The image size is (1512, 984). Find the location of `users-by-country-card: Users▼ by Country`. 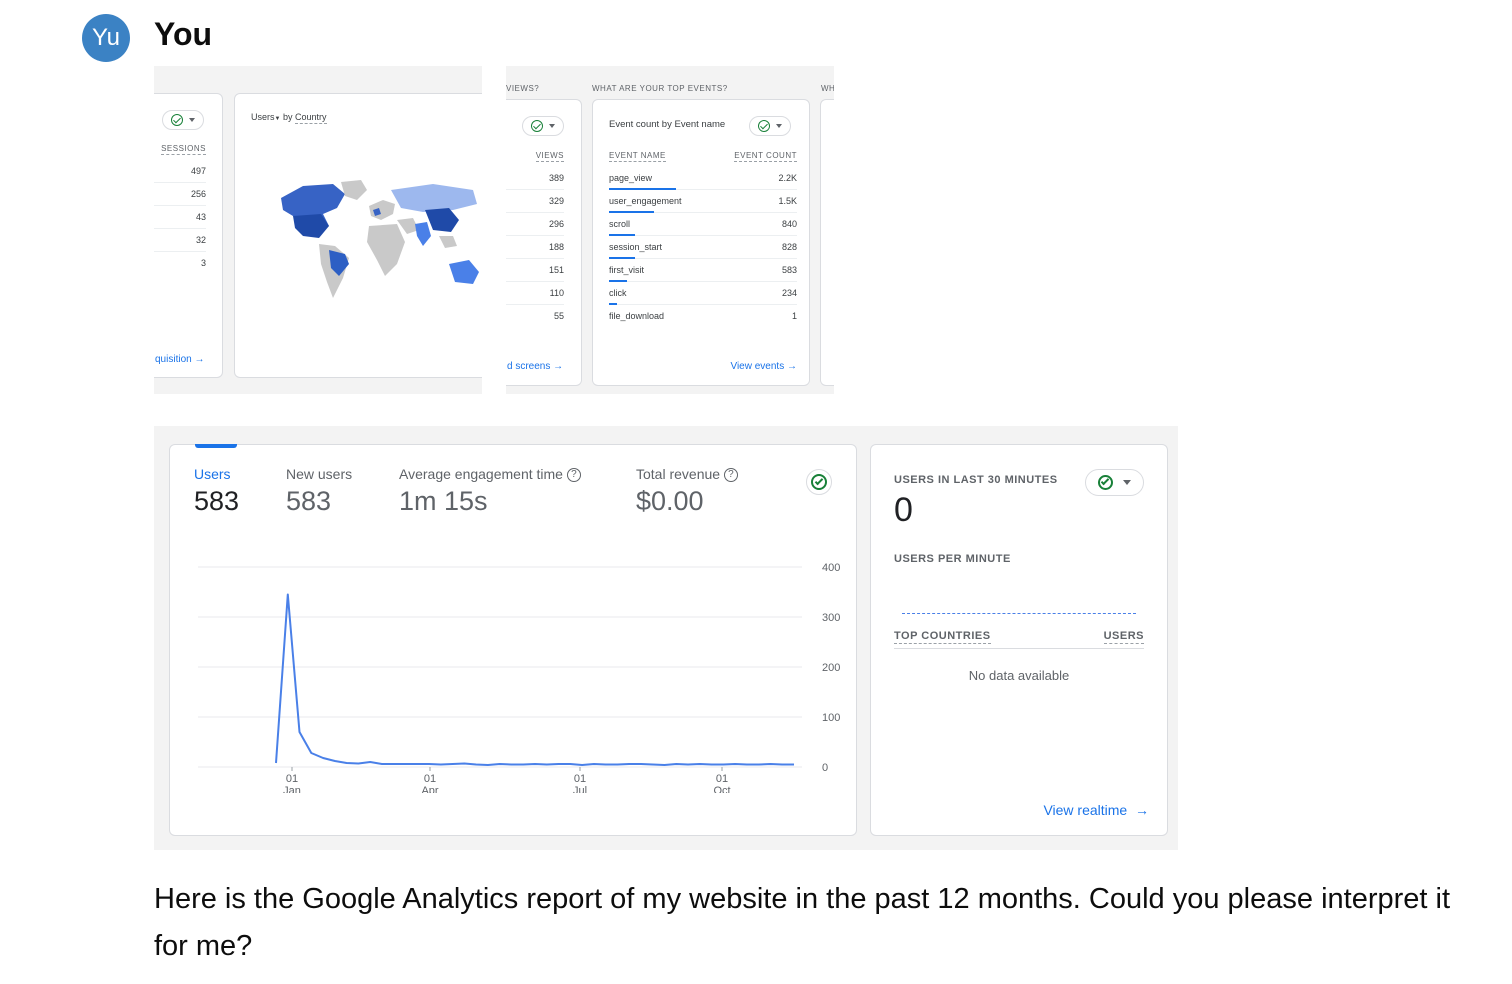

users-by-country-card: Users▼ by Country is located at coordinates (358, 235).